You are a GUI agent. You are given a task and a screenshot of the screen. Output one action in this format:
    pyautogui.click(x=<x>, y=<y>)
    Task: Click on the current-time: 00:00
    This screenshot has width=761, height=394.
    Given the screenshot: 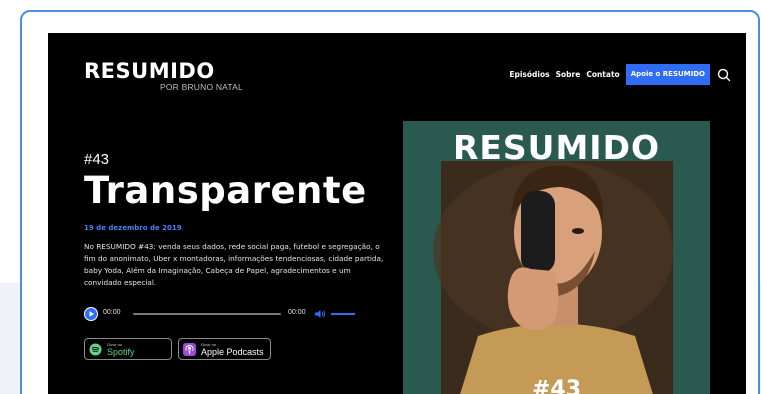 What is the action you would take?
    pyautogui.click(x=112, y=312)
    